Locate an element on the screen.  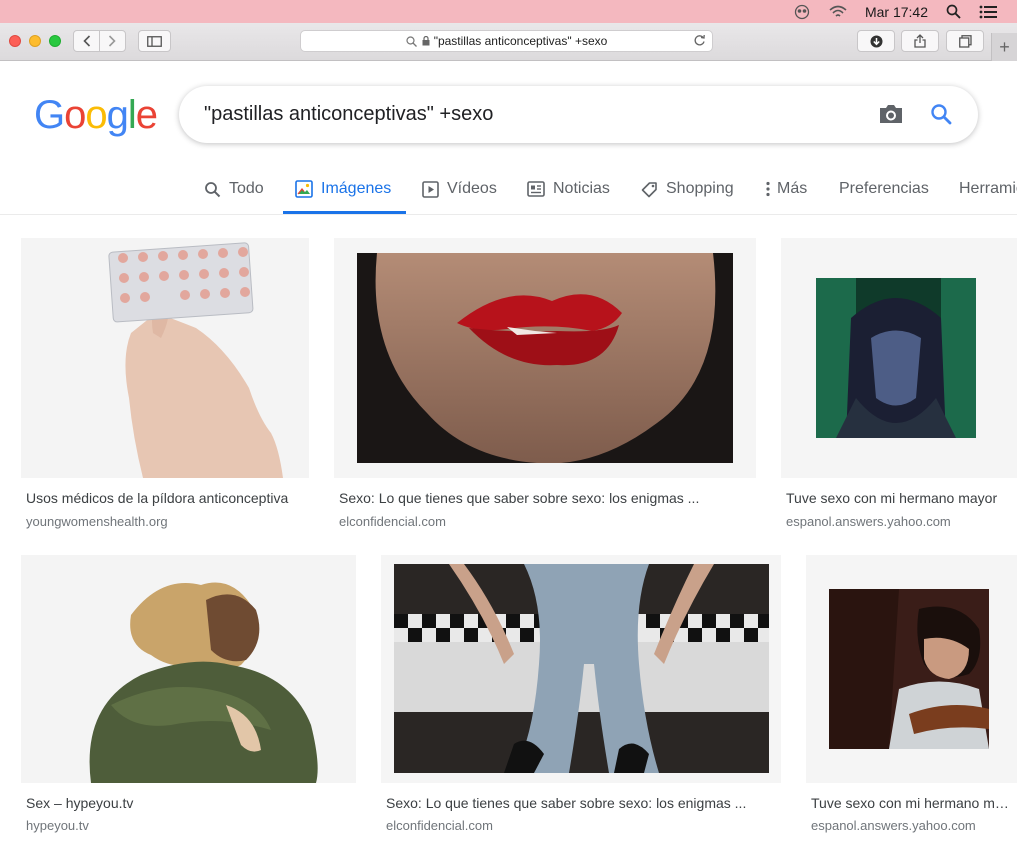
tab-herramientas: Herramientas is located at coordinates (988, 189).